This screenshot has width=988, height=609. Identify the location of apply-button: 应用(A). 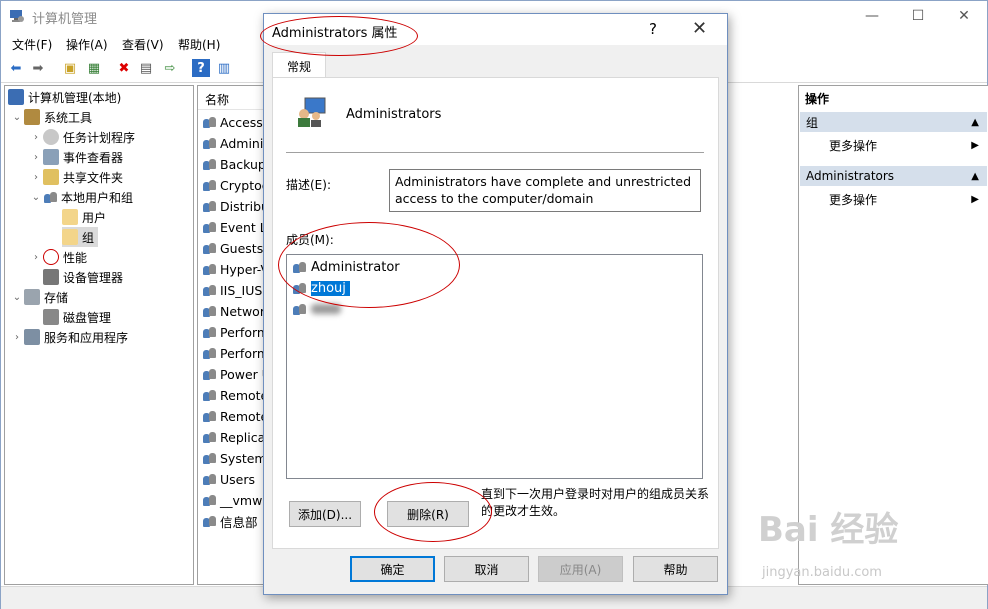
(580, 569).